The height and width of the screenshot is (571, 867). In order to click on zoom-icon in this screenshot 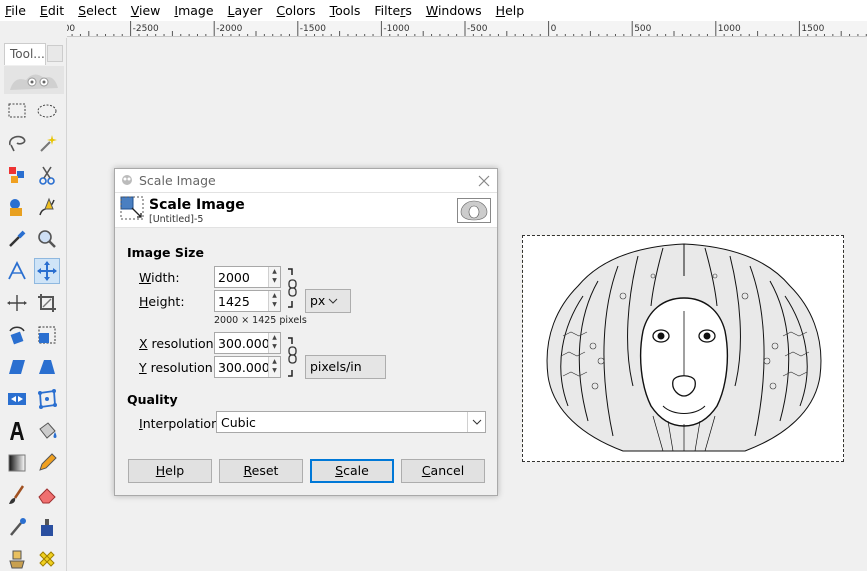, I will do `click(47, 239)`.